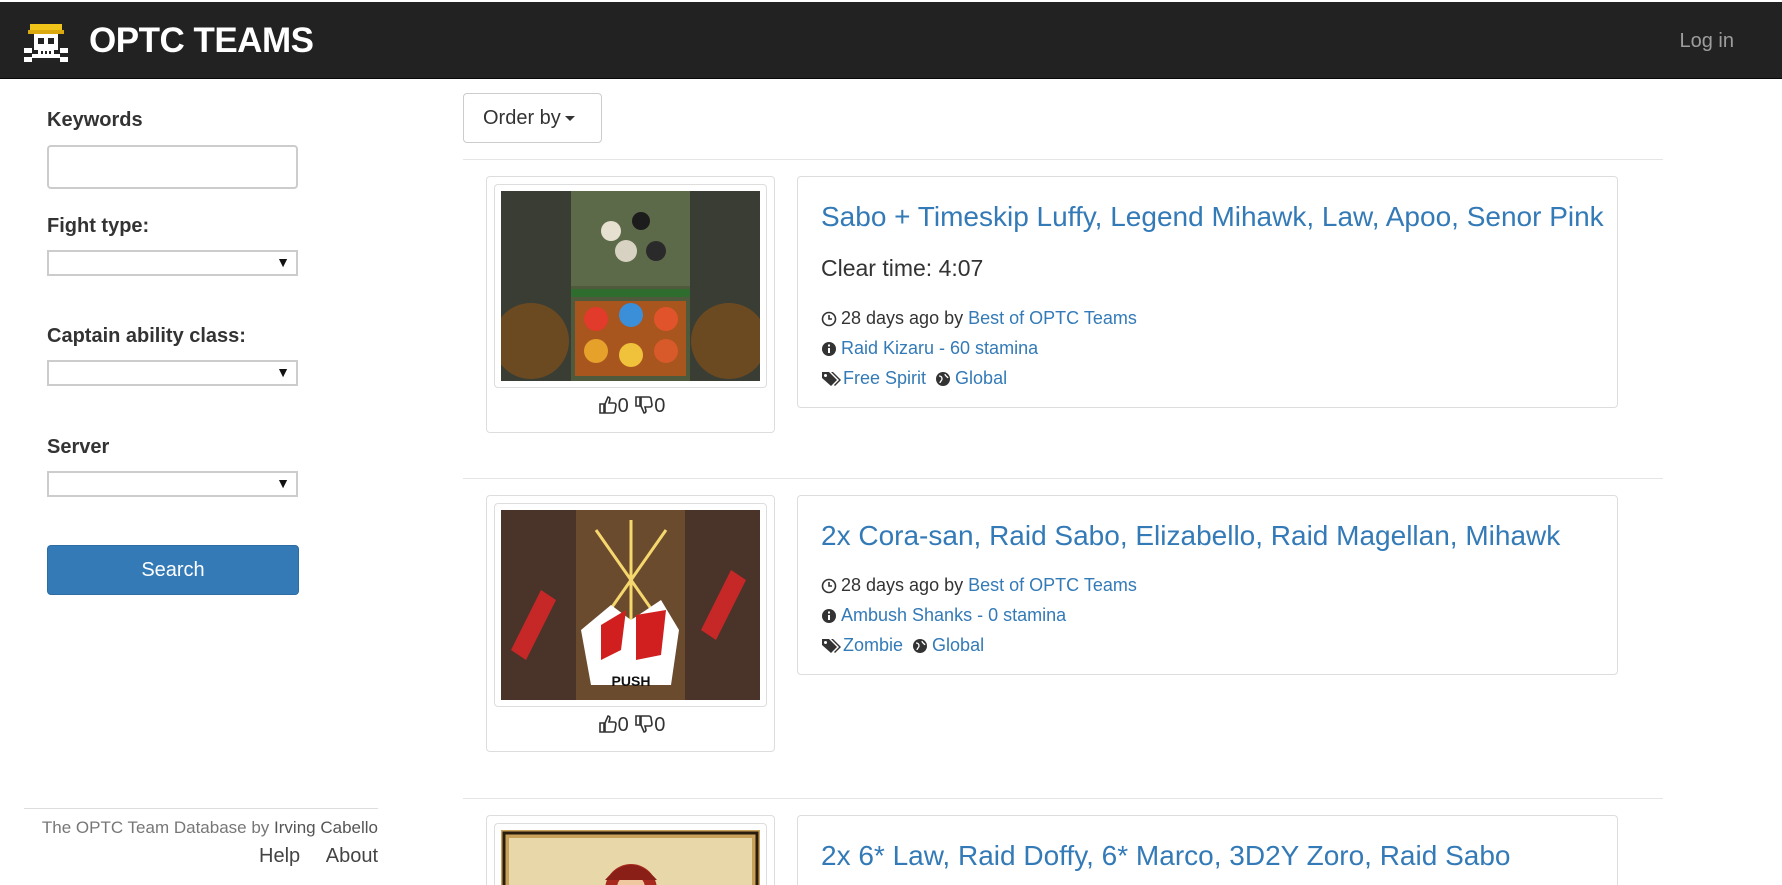 The width and height of the screenshot is (1782, 885). Describe the element at coordinates (155, 827) in the screenshot. I see `footer-credit-text: The OPTC Team Database by` at that location.